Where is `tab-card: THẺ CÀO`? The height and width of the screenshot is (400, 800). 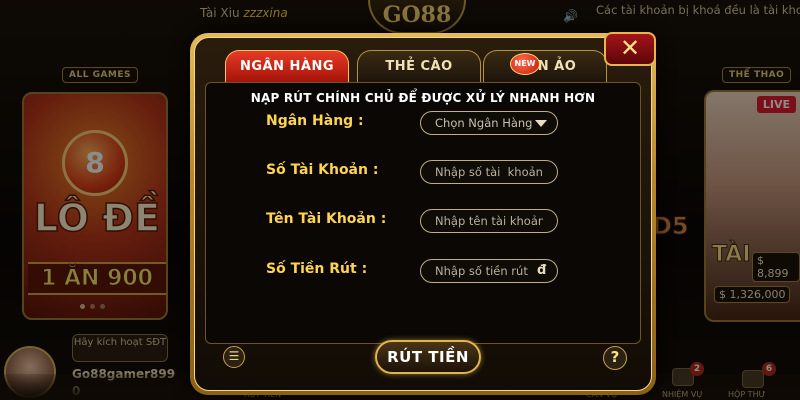 tab-card: THẺ CÀO is located at coordinates (419, 66).